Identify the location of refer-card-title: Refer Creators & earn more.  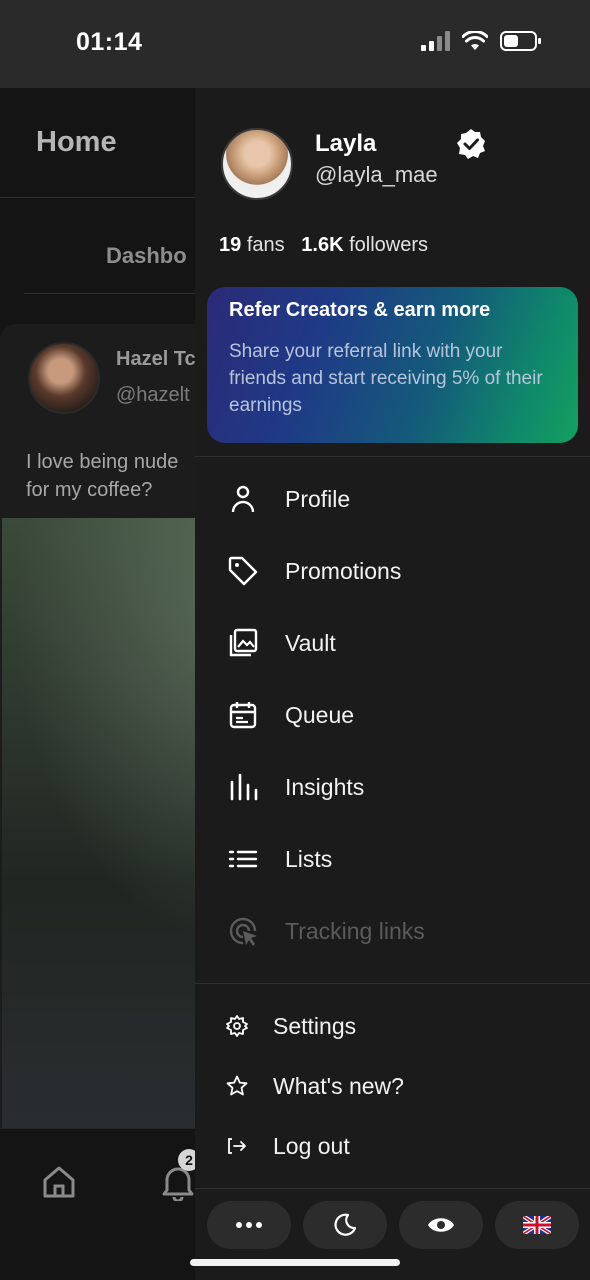
(360, 310).